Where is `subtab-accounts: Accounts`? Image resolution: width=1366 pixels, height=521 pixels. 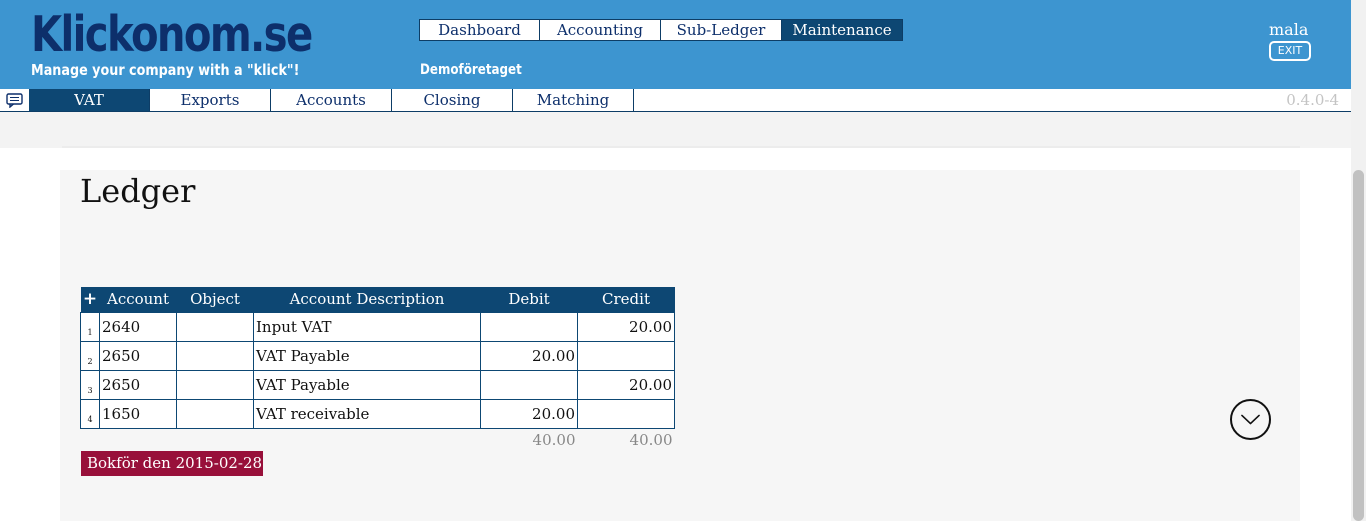 subtab-accounts: Accounts is located at coordinates (331, 100).